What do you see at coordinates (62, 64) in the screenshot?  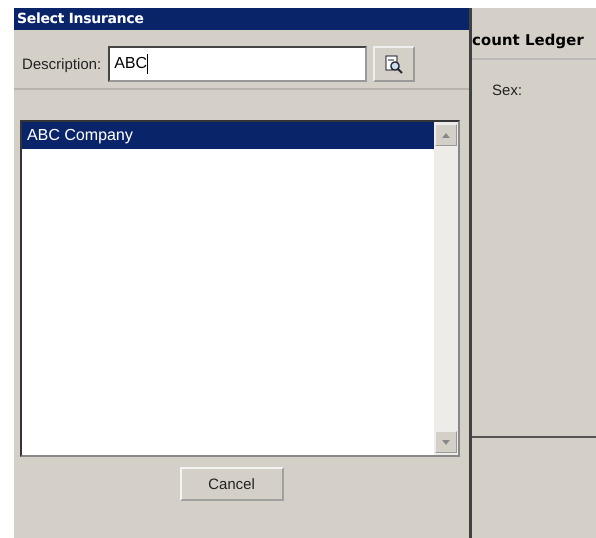 I see `description-label: Description:` at bounding box center [62, 64].